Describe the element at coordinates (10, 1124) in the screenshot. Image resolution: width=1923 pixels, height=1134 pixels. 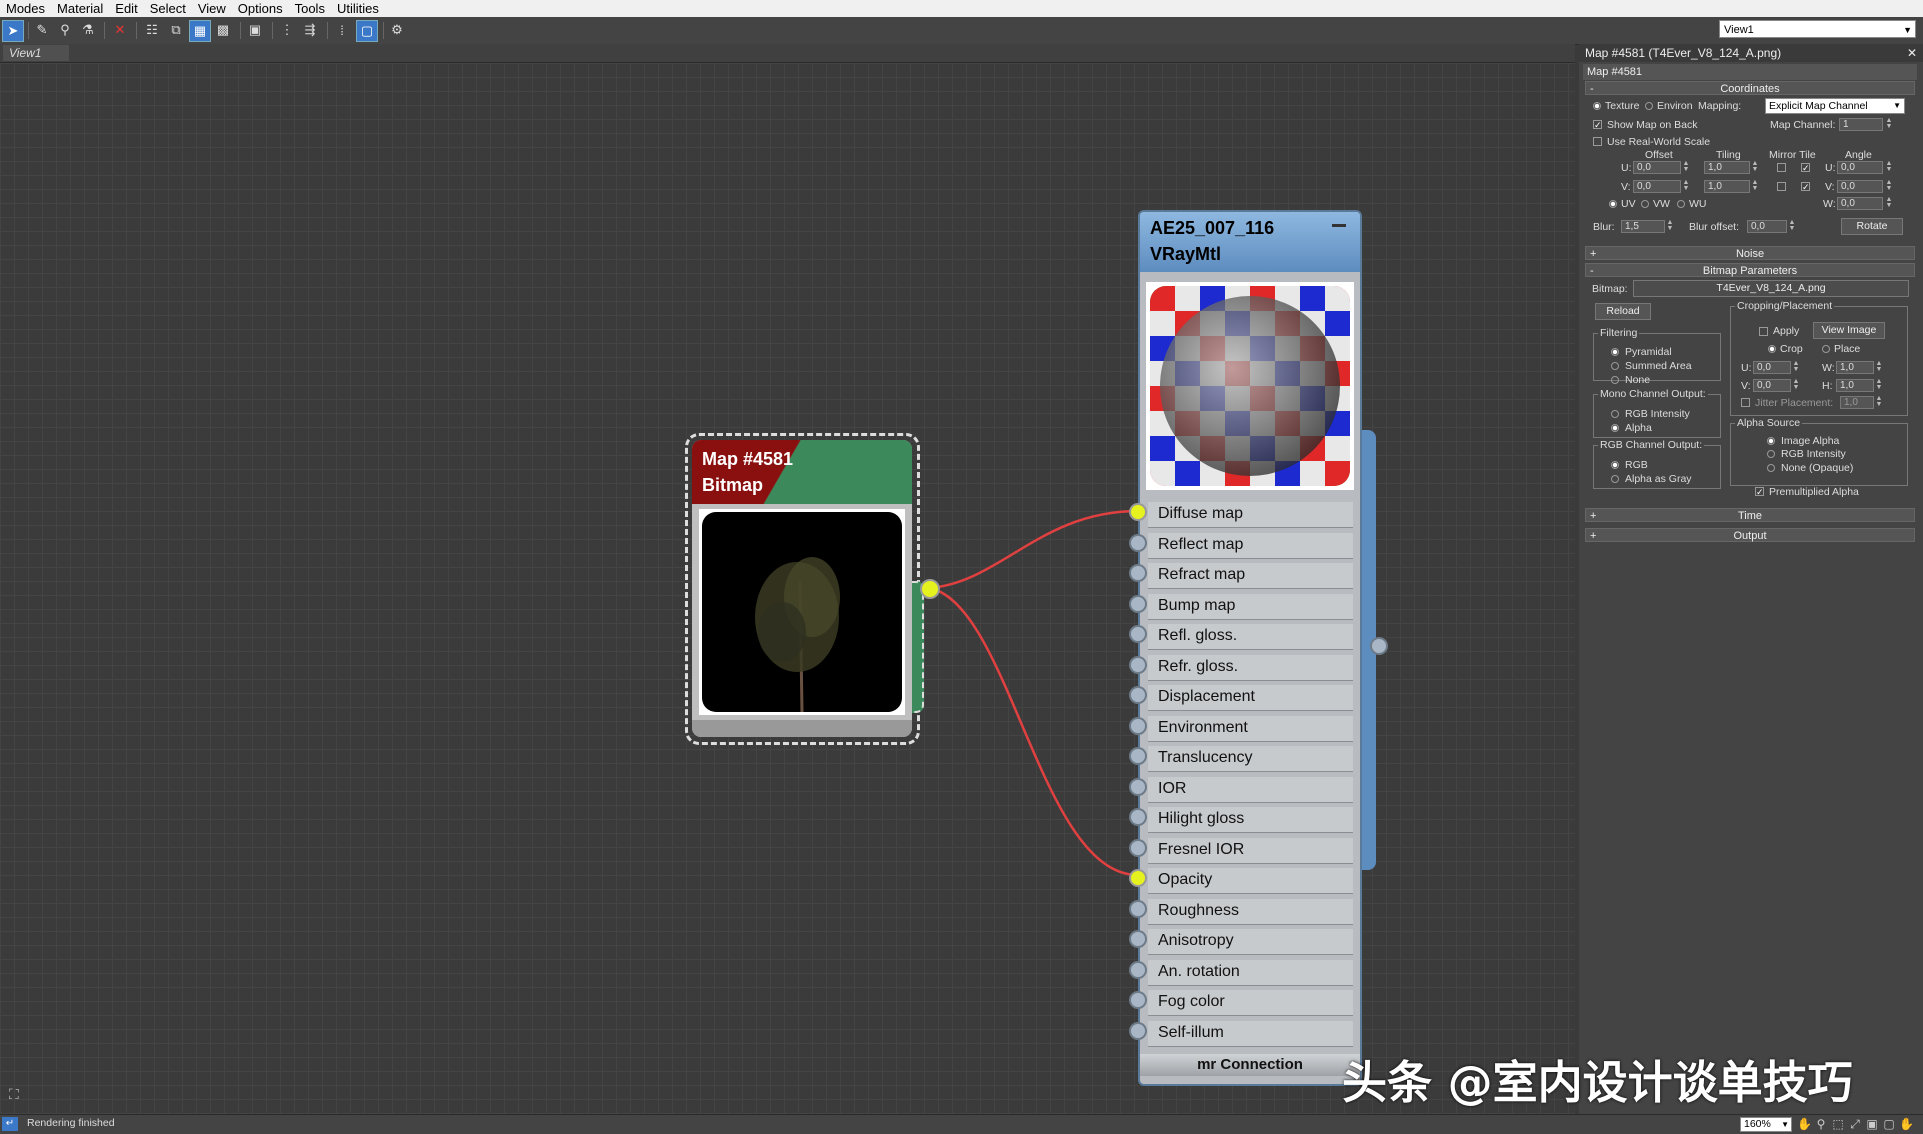
I see `render-status-icon: ↵` at that location.